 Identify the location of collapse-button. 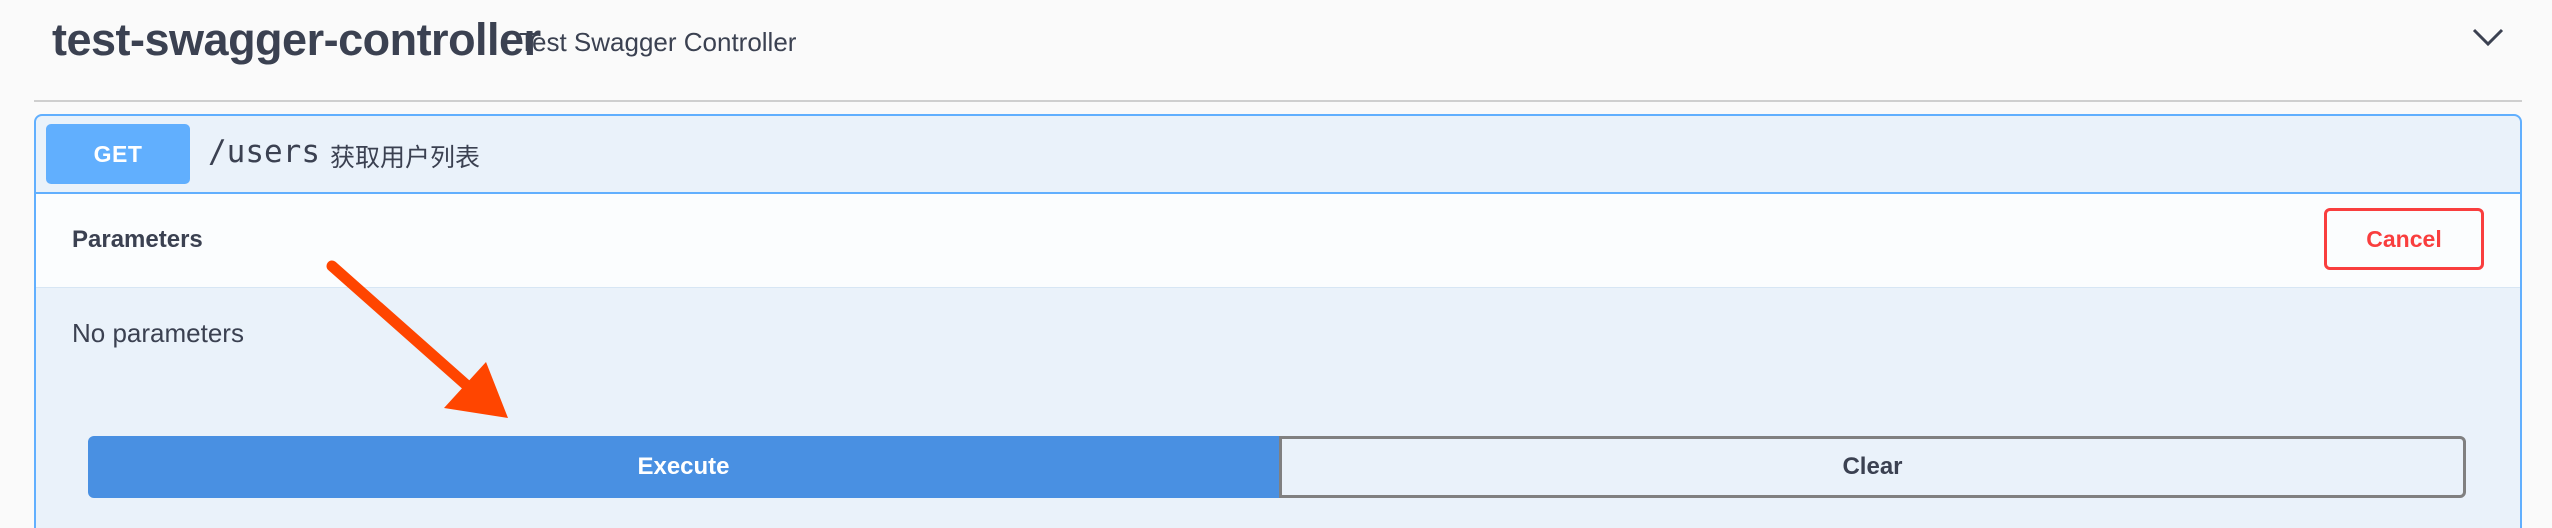
(2488, 38).